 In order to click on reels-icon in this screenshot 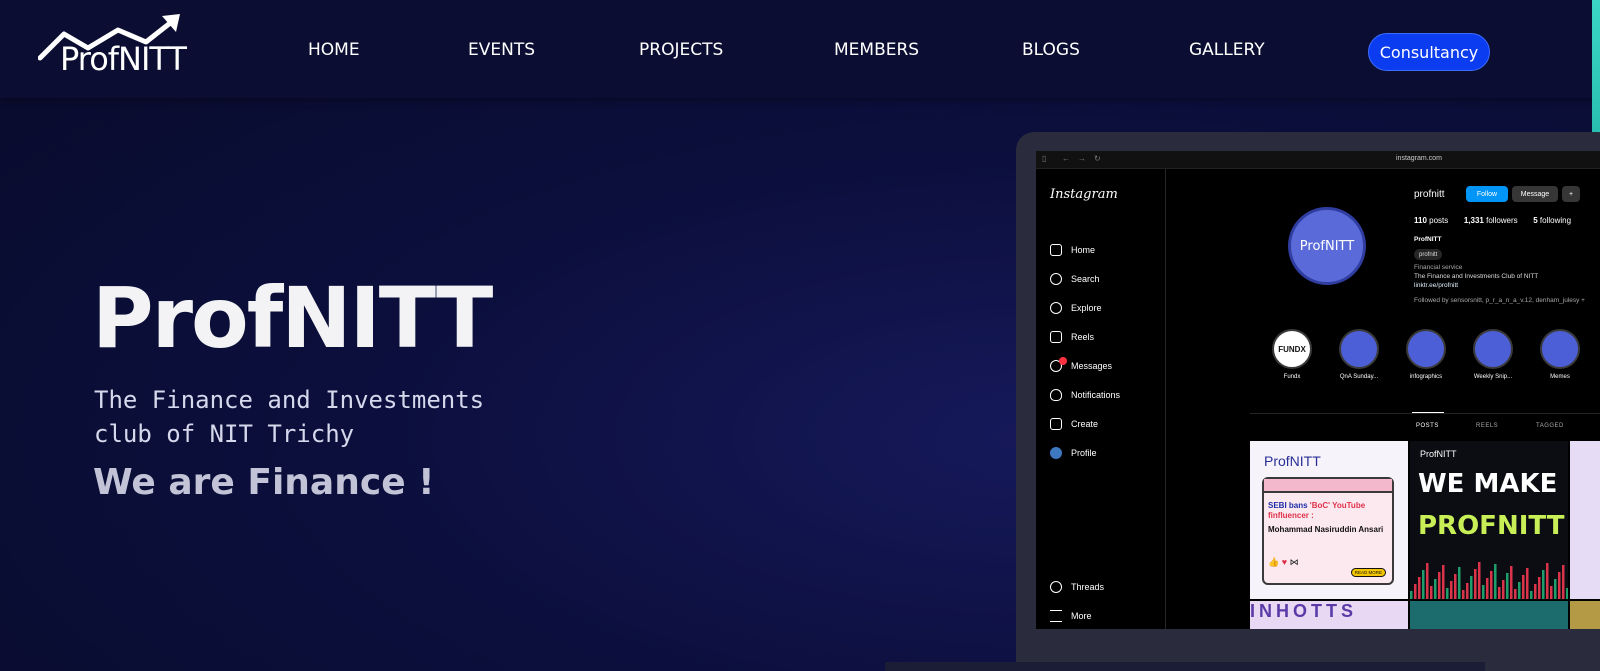, I will do `click(1056, 337)`.